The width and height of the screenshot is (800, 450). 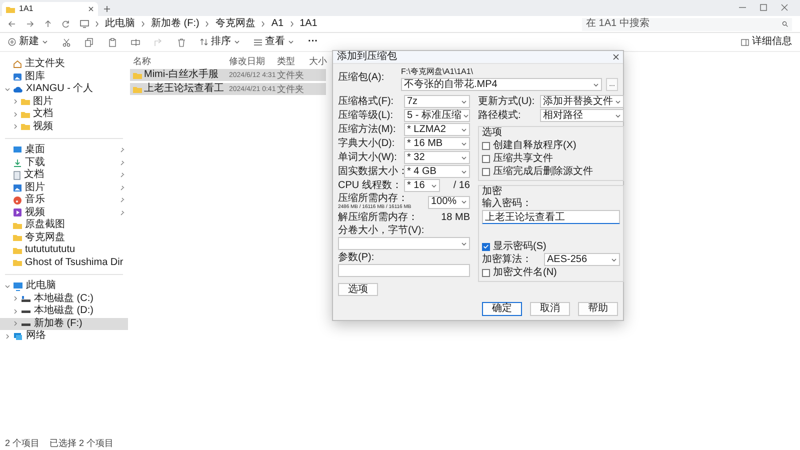 I want to click on dropdown: * 16, so click(x=422, y=185).